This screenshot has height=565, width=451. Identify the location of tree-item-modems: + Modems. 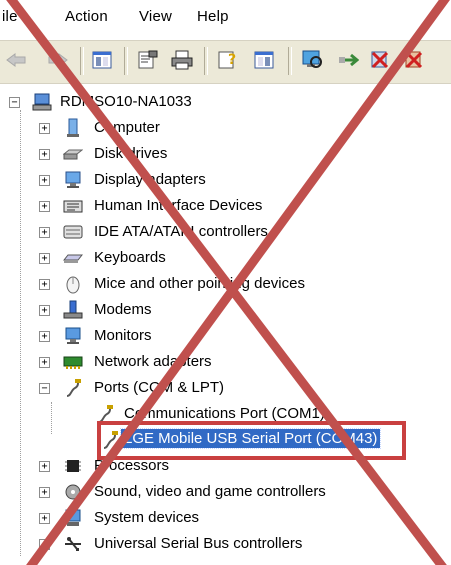
(225, 310).